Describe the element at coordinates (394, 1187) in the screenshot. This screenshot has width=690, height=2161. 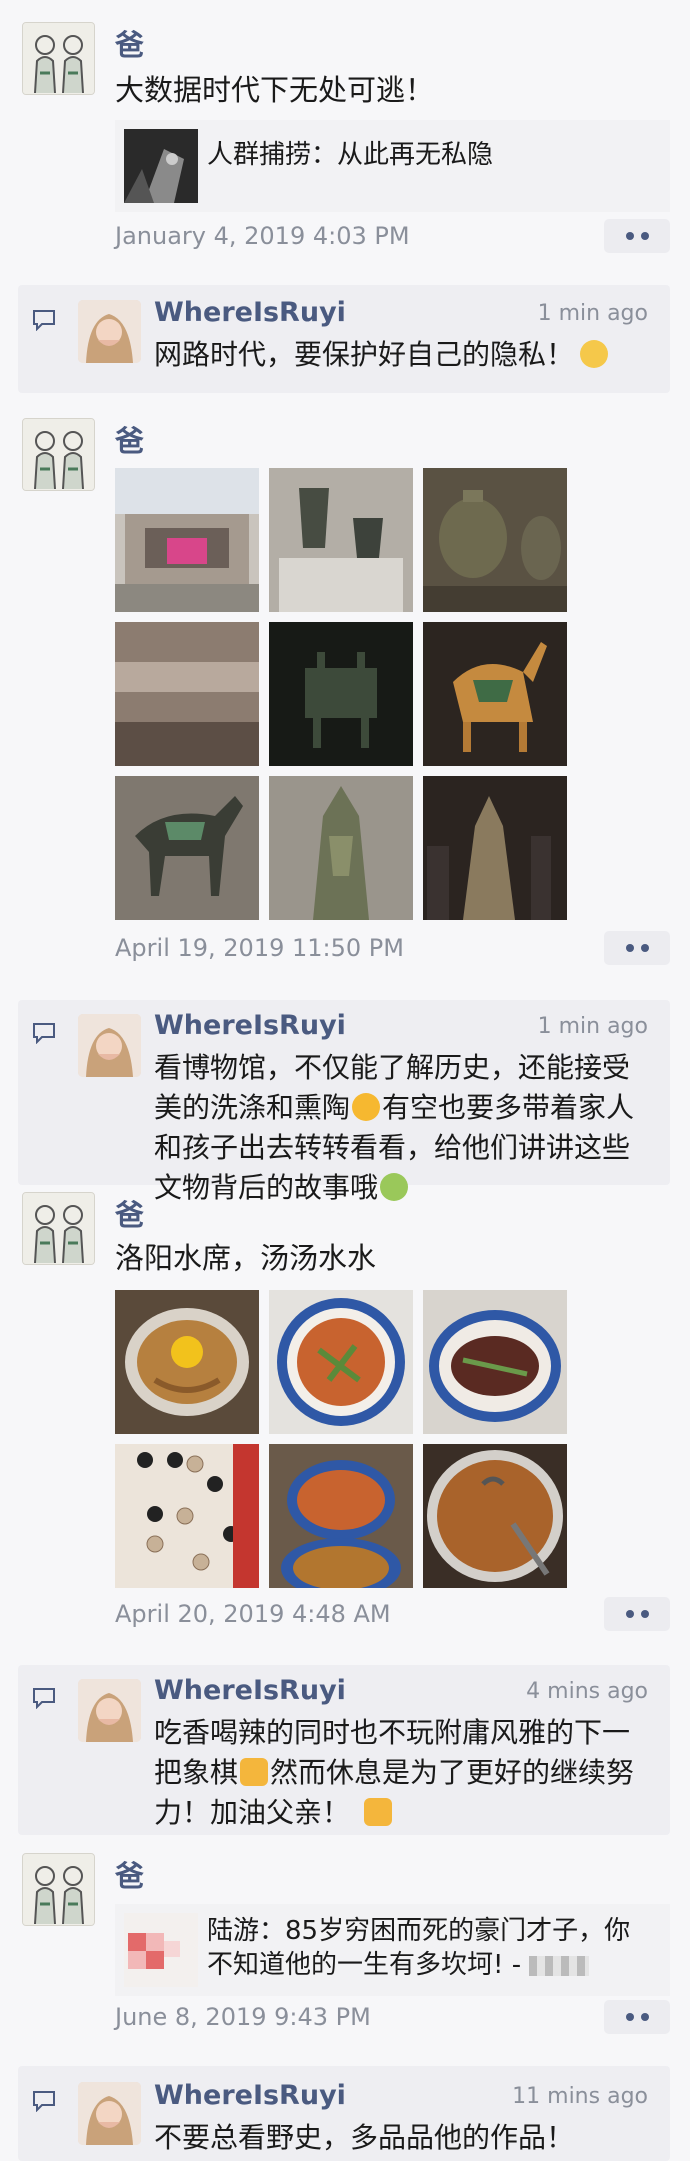
I see `hug-emoji-icon` at that location.